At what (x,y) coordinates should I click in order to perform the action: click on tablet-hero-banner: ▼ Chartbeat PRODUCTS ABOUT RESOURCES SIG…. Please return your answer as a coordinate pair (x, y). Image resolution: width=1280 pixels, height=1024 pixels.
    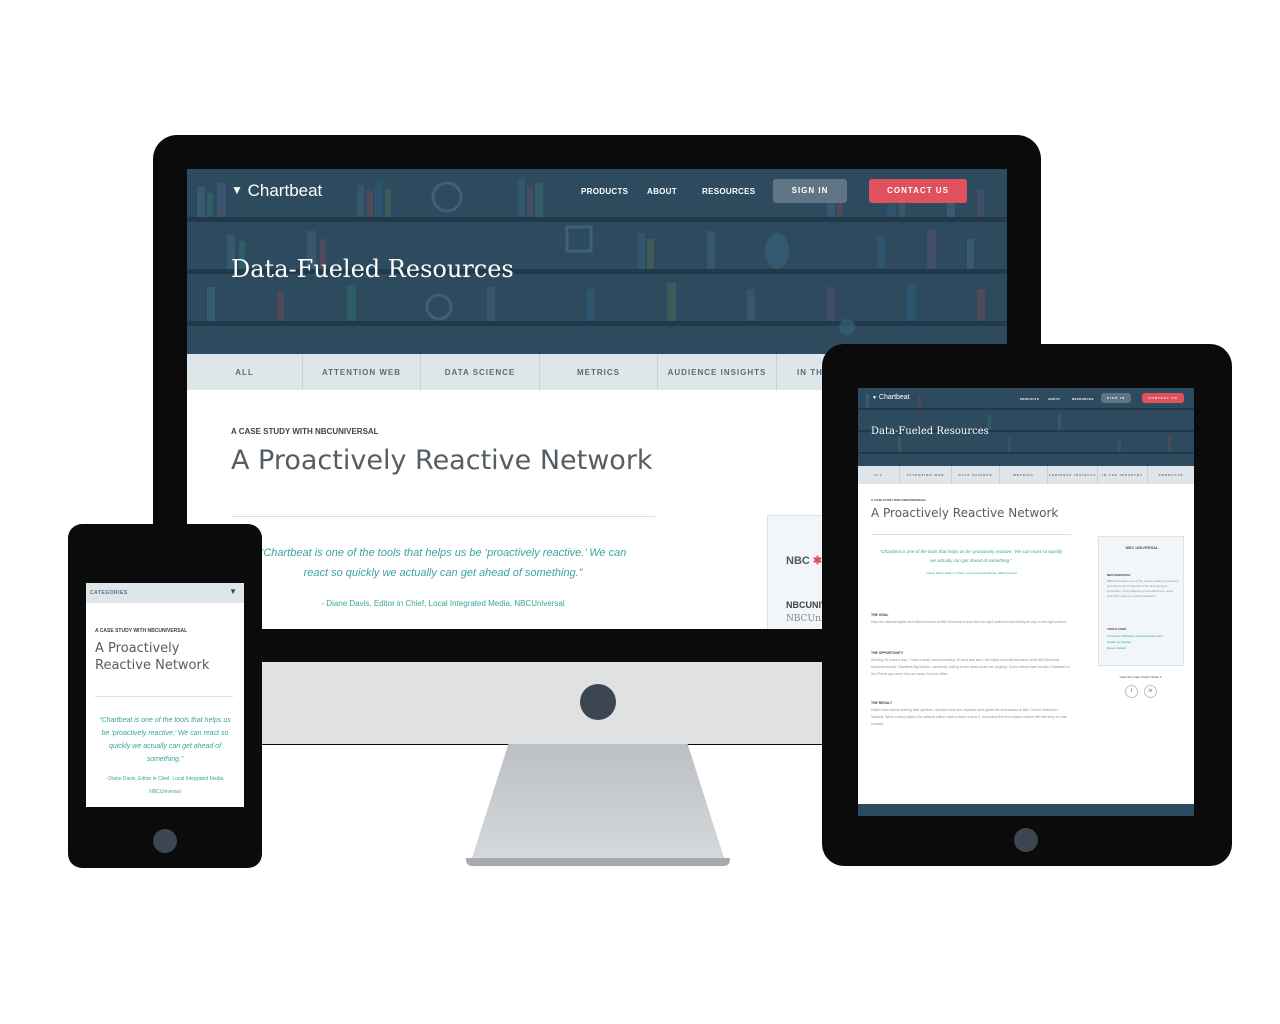
    Looking at the image, I should click on (1026, 427).